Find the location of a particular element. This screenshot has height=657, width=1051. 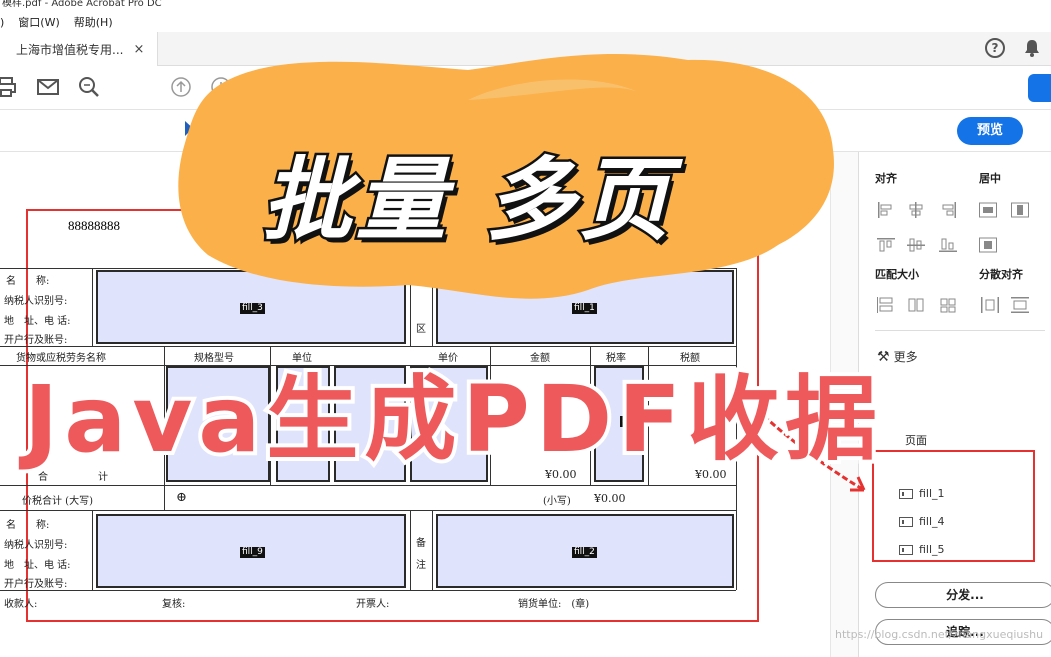

field-list-label: fill_4 is located at coordinates (932, 521).